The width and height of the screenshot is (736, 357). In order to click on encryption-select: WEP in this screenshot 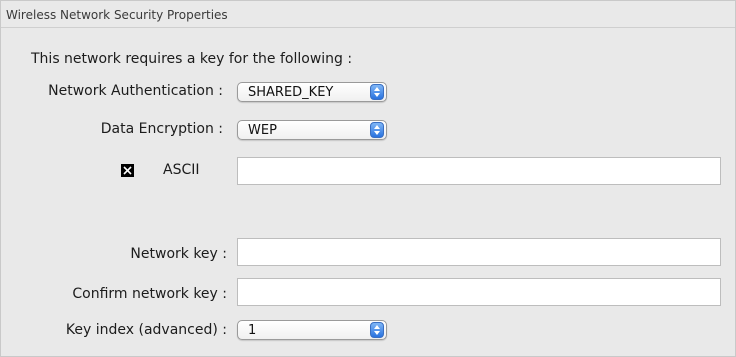, I will do `click(312, 130)`.